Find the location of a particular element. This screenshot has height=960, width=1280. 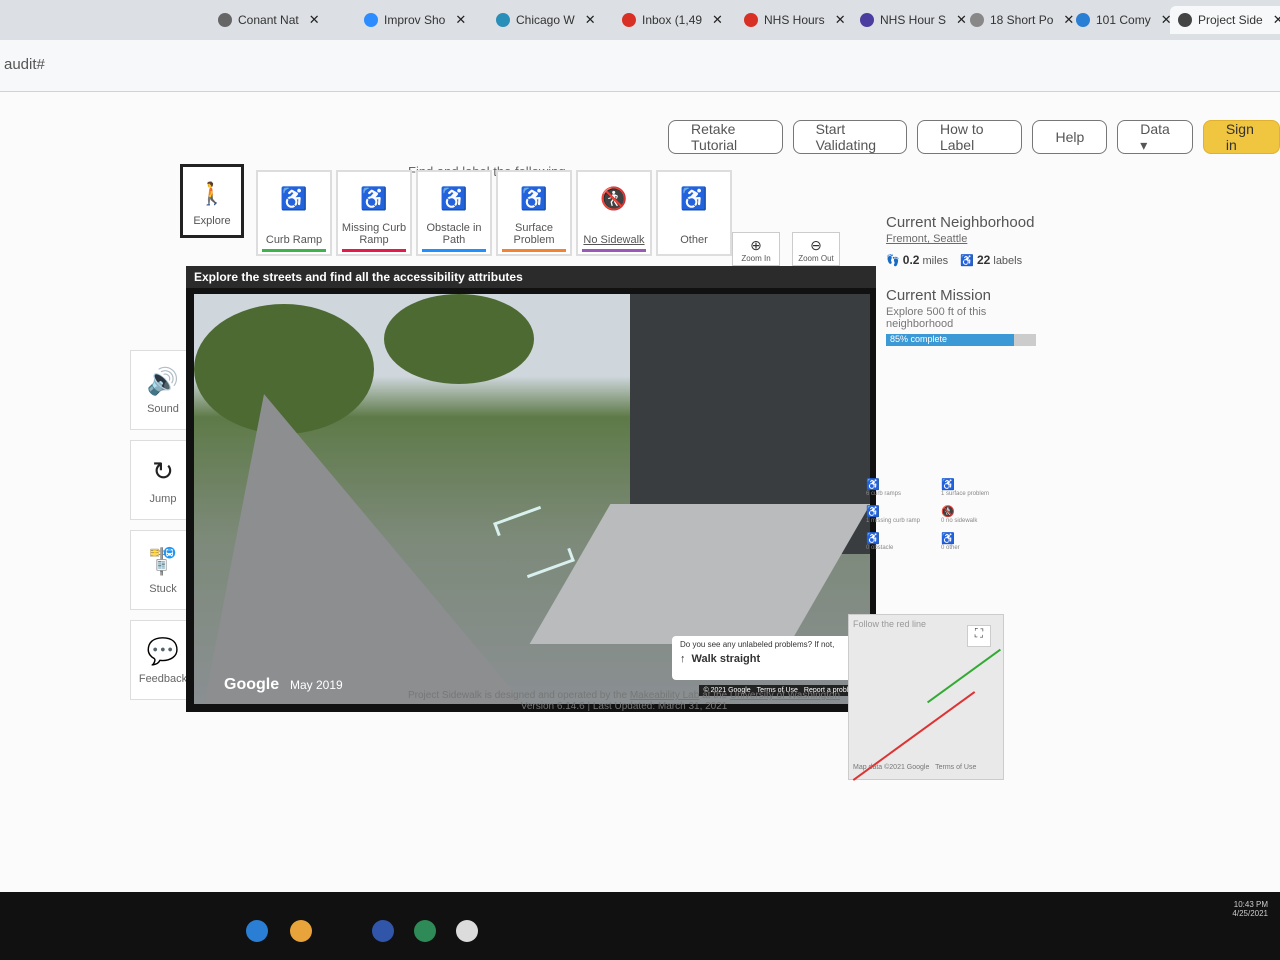

wheelchair-icon: ♿ is located at coordinates (967, 261).